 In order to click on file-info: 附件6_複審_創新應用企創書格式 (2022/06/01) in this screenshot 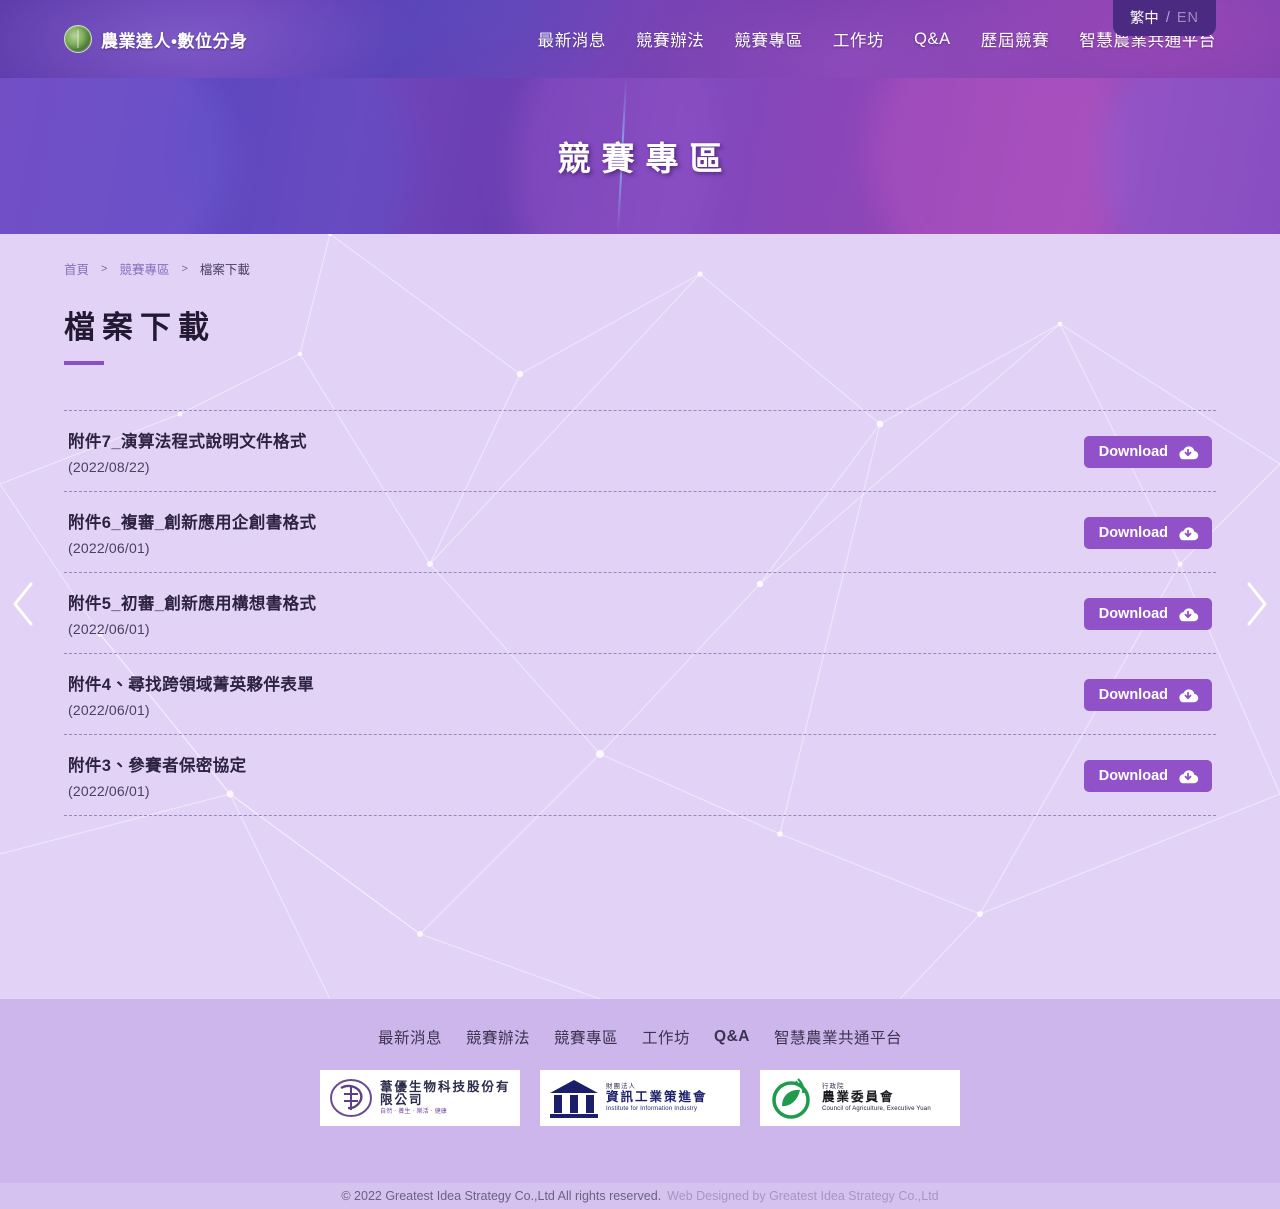, I will do `click(192, 532)`.